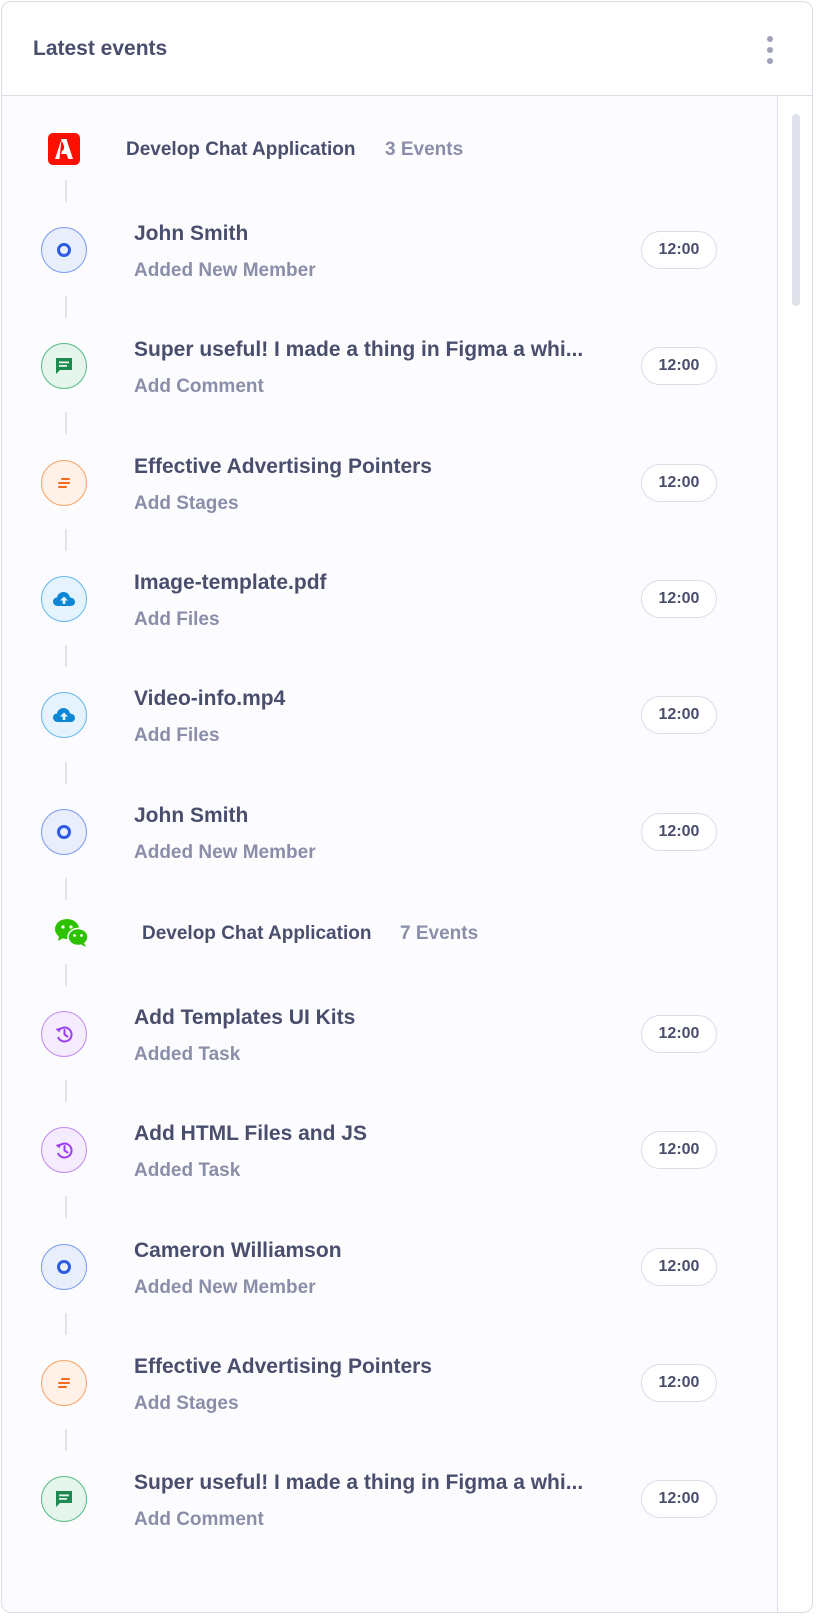 The height and width of the screenshot is (1616, 816). What do you see at coordinates (424, 149) in the screenshot?
I see `group-event-count: 3 Events` at bounding box center [424, 149].